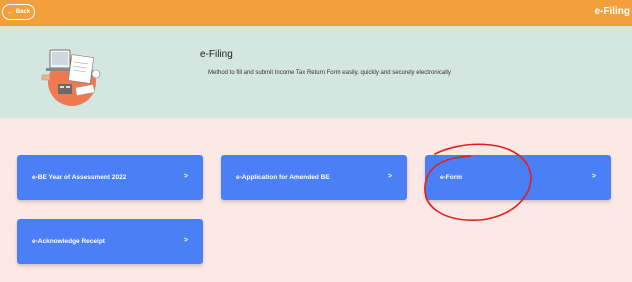 This screenshot has width=632, height=282. What do you see at coordinates (68, 241) in the screenshot?
I see `card-label: e-Acknowledge Receipt` at bounding box center [68, 241].